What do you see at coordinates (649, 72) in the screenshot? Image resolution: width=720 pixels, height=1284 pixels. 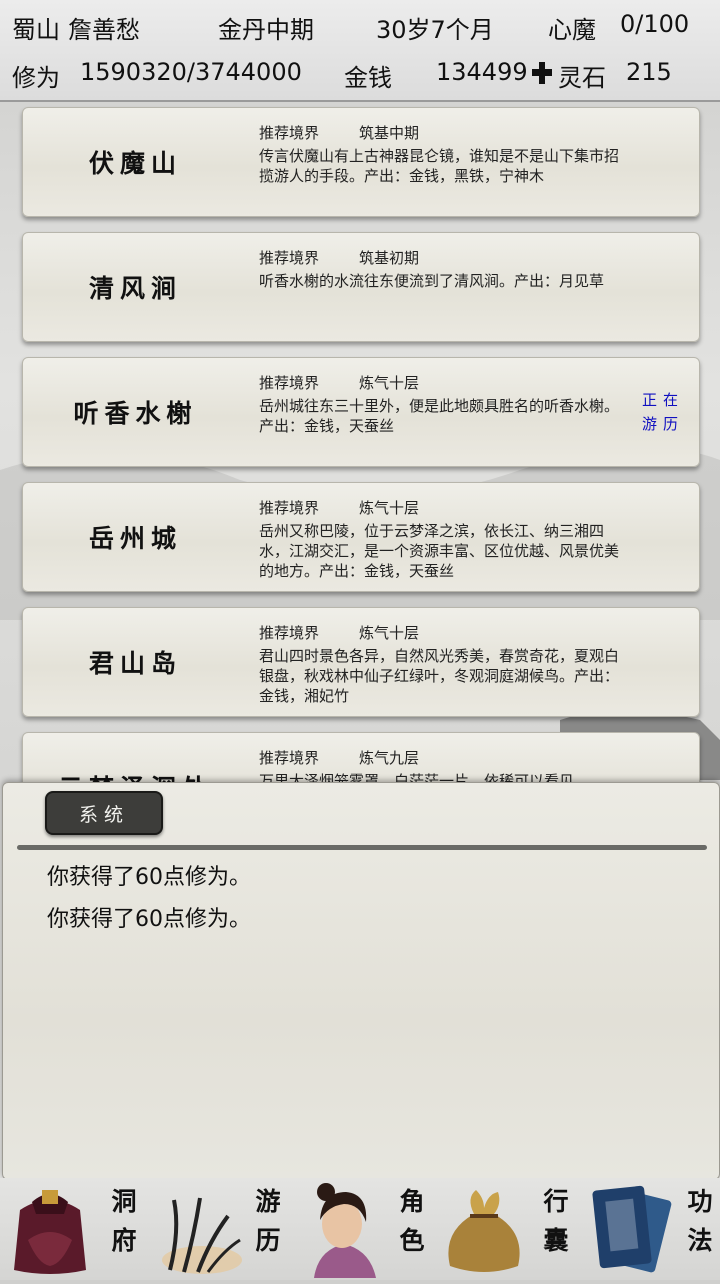 I see `spirit-stone-value: 215` at bounding box center [649, 72].